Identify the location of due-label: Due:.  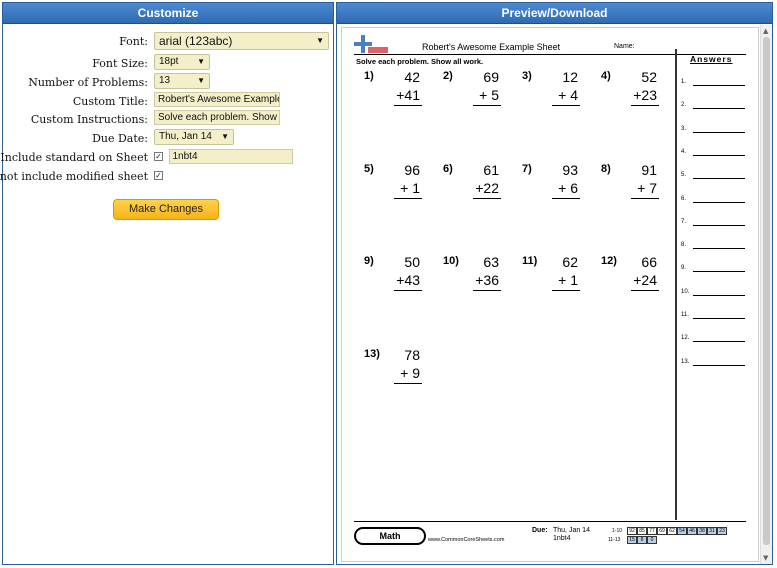
(540, 530).